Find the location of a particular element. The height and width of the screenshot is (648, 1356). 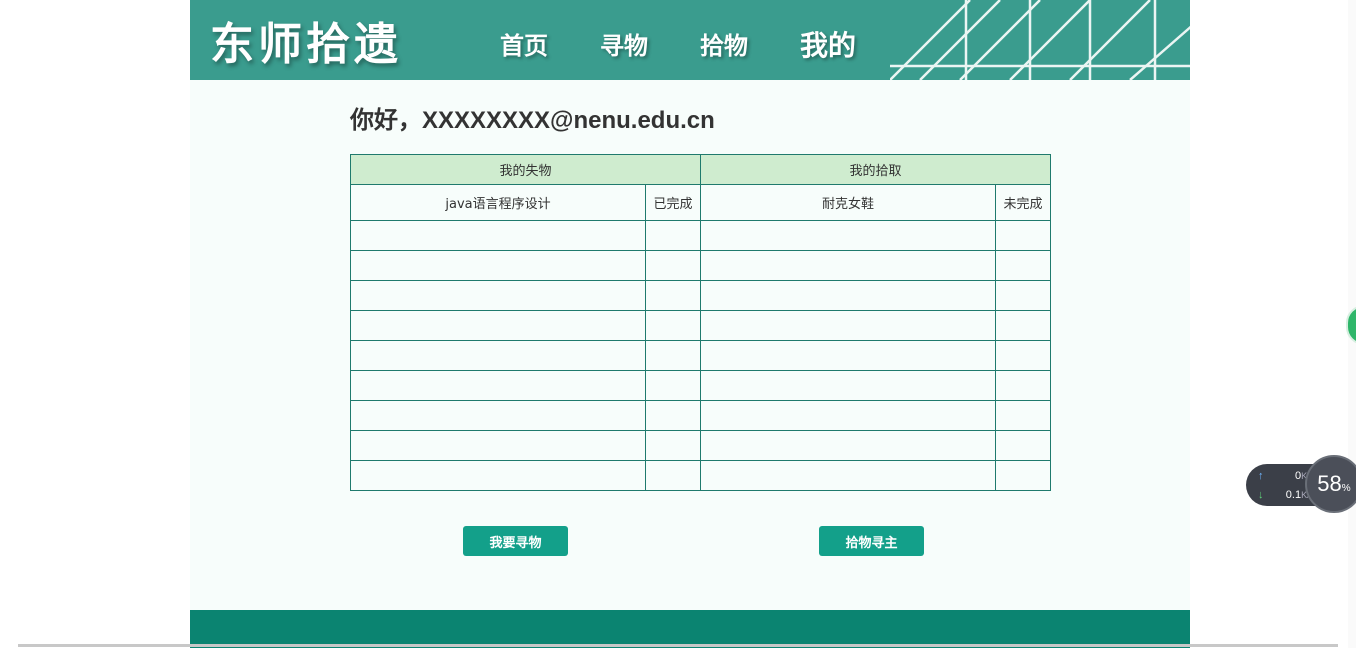

found-item-status: 未完成 is located at coordinates (1023, 202).